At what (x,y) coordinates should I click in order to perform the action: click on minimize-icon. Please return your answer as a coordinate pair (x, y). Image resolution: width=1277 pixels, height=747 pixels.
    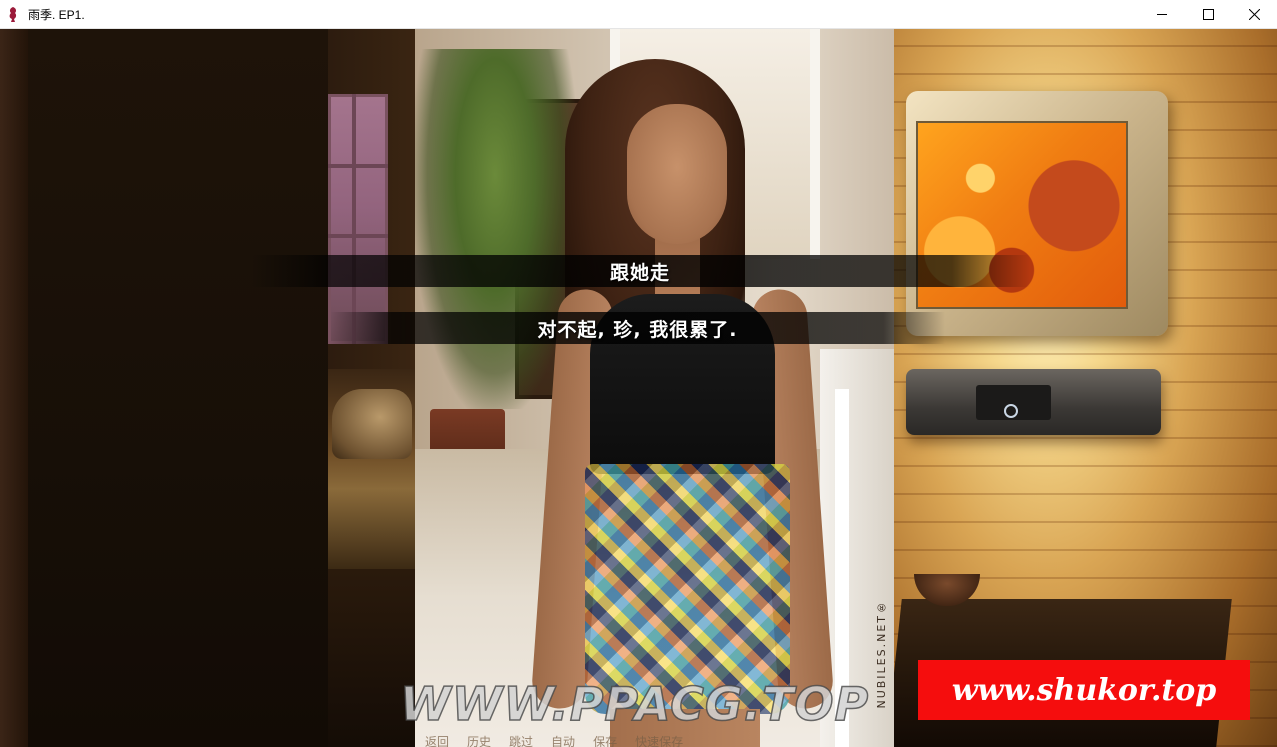
    Looking at the image, I should click on (1162, 14).